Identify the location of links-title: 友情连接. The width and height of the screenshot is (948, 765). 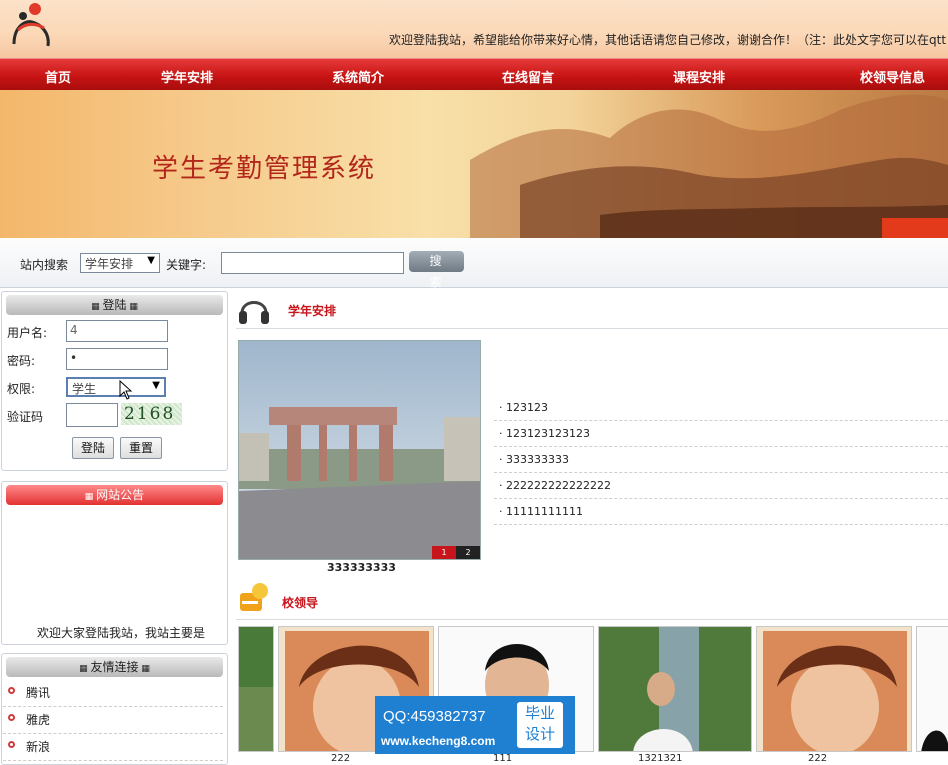
(114, 667).